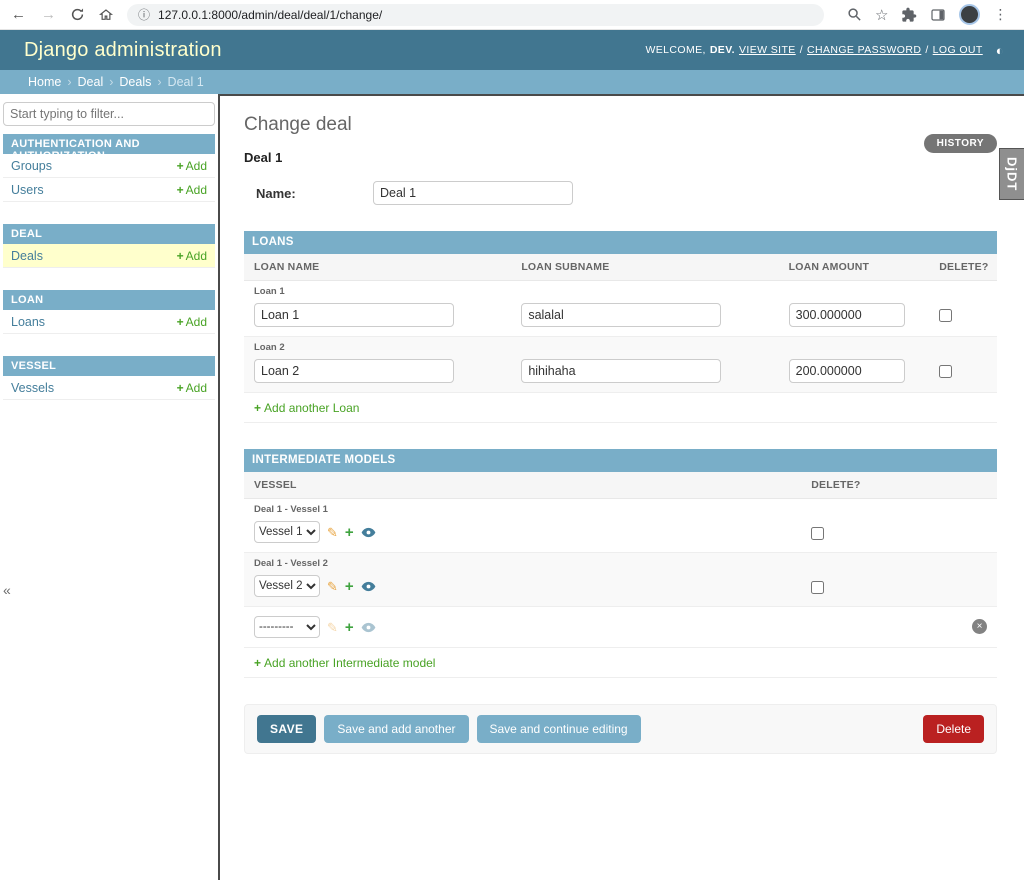 This screenshot has height=880, width=1024. What do you see at coordinates (109, 300) in the screenshot?
I see `module-loan-caption: LOAN` at bounding box center [109, 300].